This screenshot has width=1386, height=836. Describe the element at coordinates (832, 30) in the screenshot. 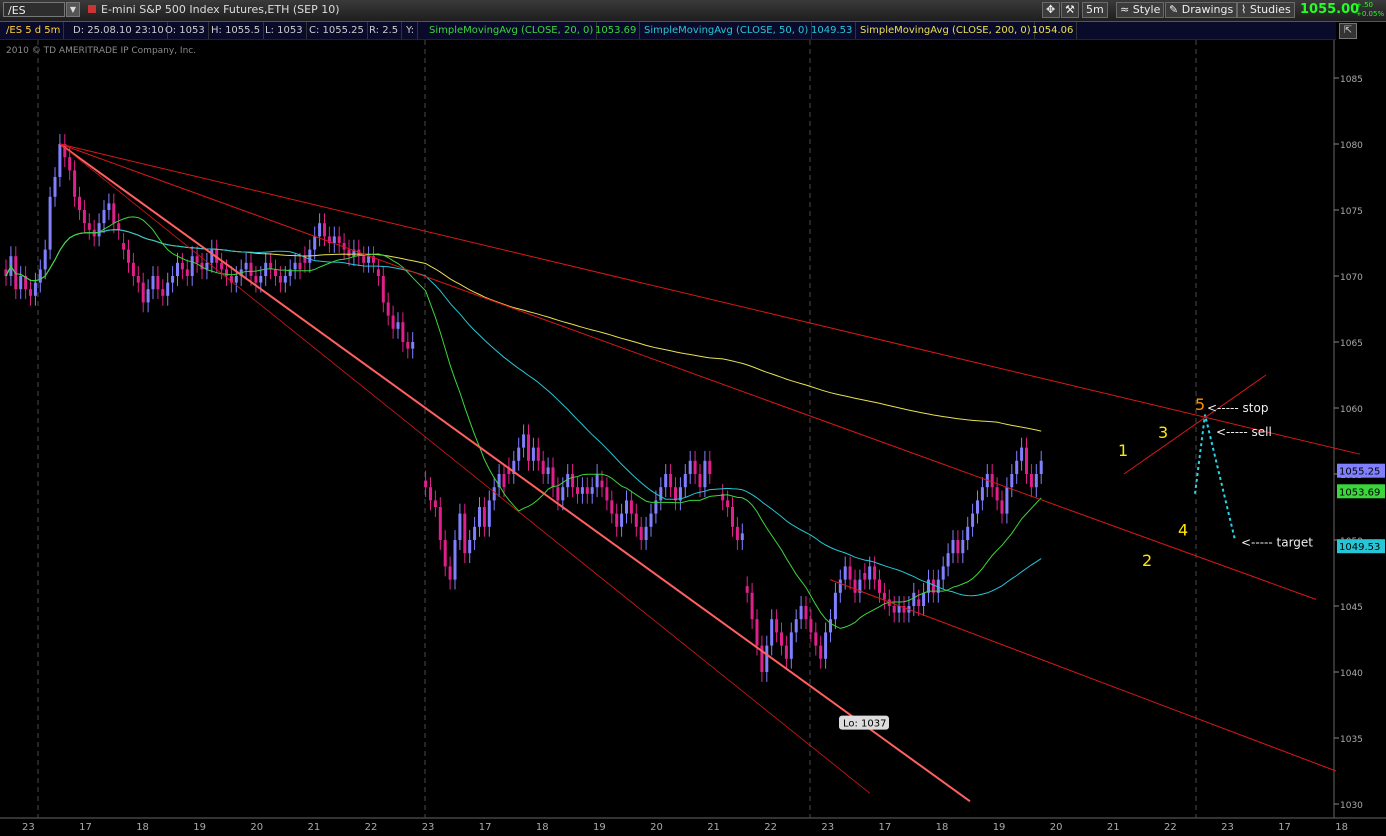

I see `sma50-value: 1049.53` at that location.